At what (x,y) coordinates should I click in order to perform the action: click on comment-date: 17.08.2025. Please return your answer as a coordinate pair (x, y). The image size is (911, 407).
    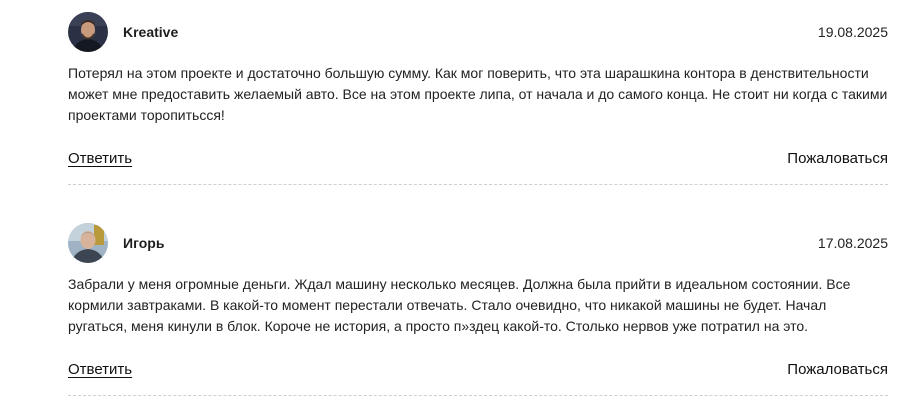
    Looking at the image, I should click on (852, 243).